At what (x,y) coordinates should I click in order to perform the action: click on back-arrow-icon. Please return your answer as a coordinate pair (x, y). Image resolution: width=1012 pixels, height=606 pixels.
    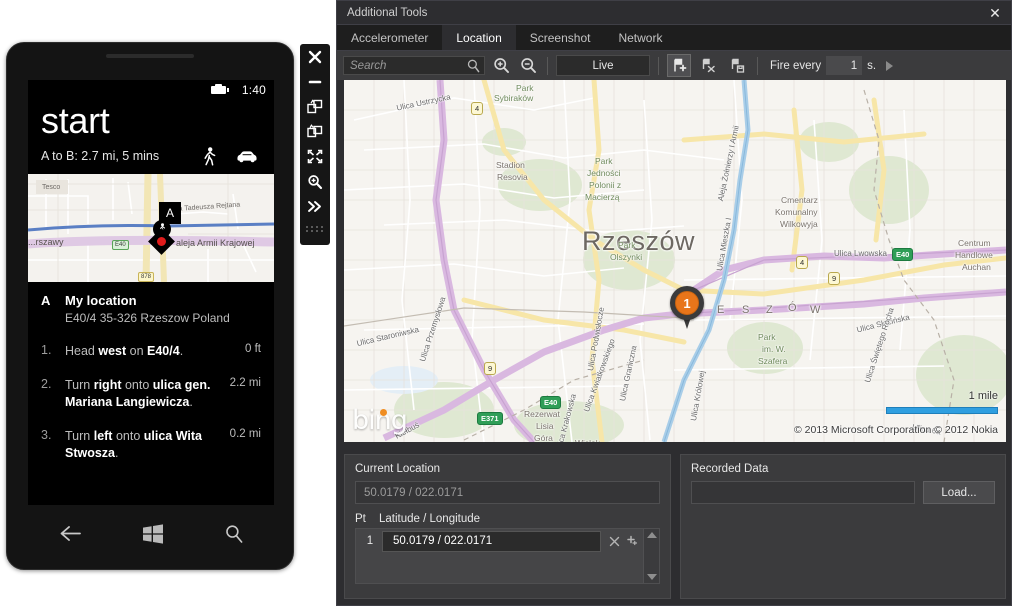
    Looking at the image, I should click on (70, 536).